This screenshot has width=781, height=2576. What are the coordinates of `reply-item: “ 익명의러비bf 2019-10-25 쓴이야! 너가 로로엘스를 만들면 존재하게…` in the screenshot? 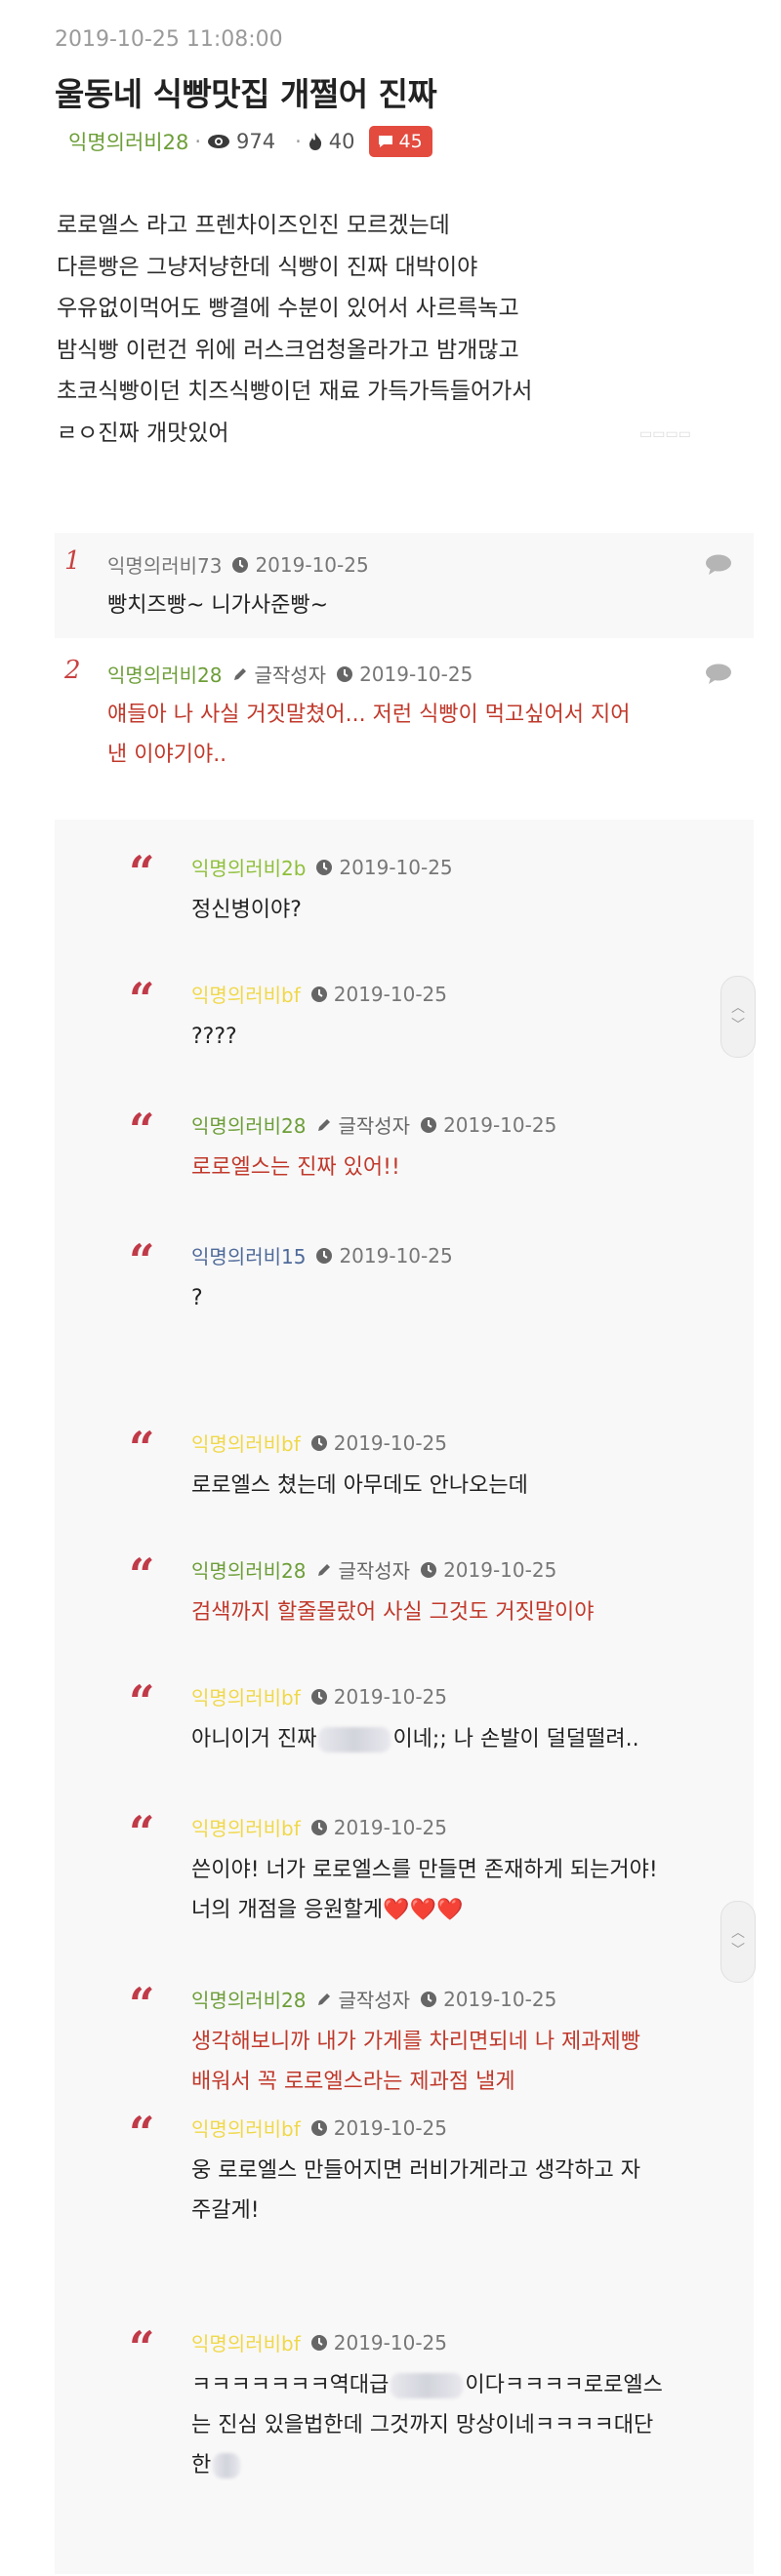 It's located at (434, 1863).